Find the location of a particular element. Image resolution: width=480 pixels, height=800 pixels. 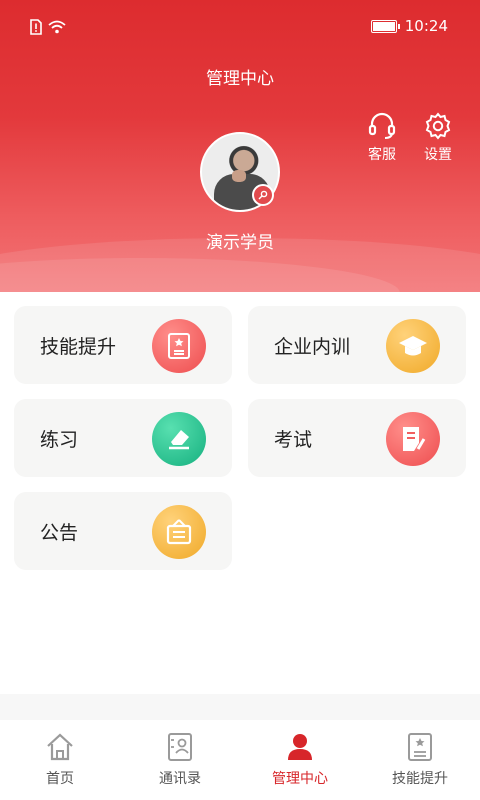

menu-card-enterprise-training: 企业内训 is located at coordinates (357, 345).